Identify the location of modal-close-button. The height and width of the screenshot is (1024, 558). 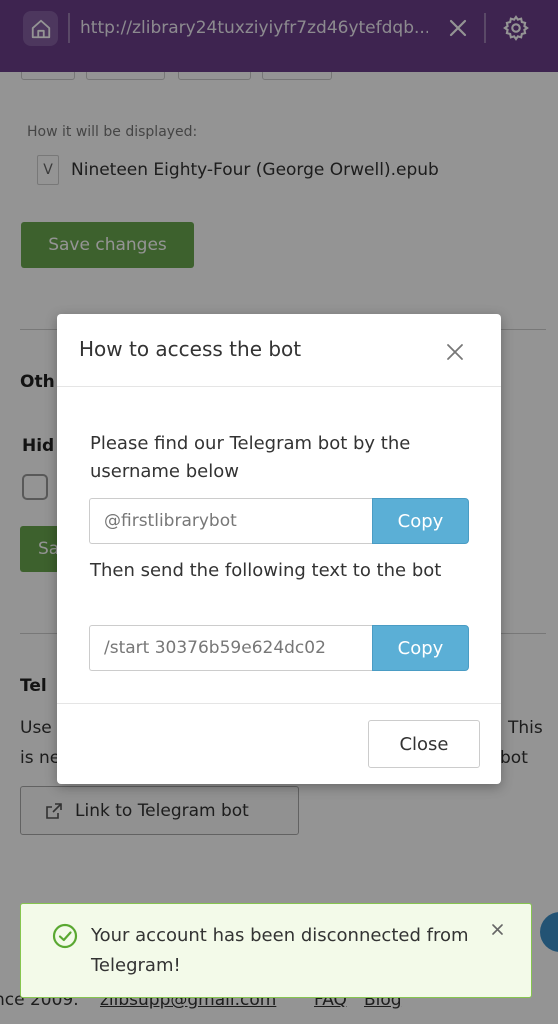
(455, 352).